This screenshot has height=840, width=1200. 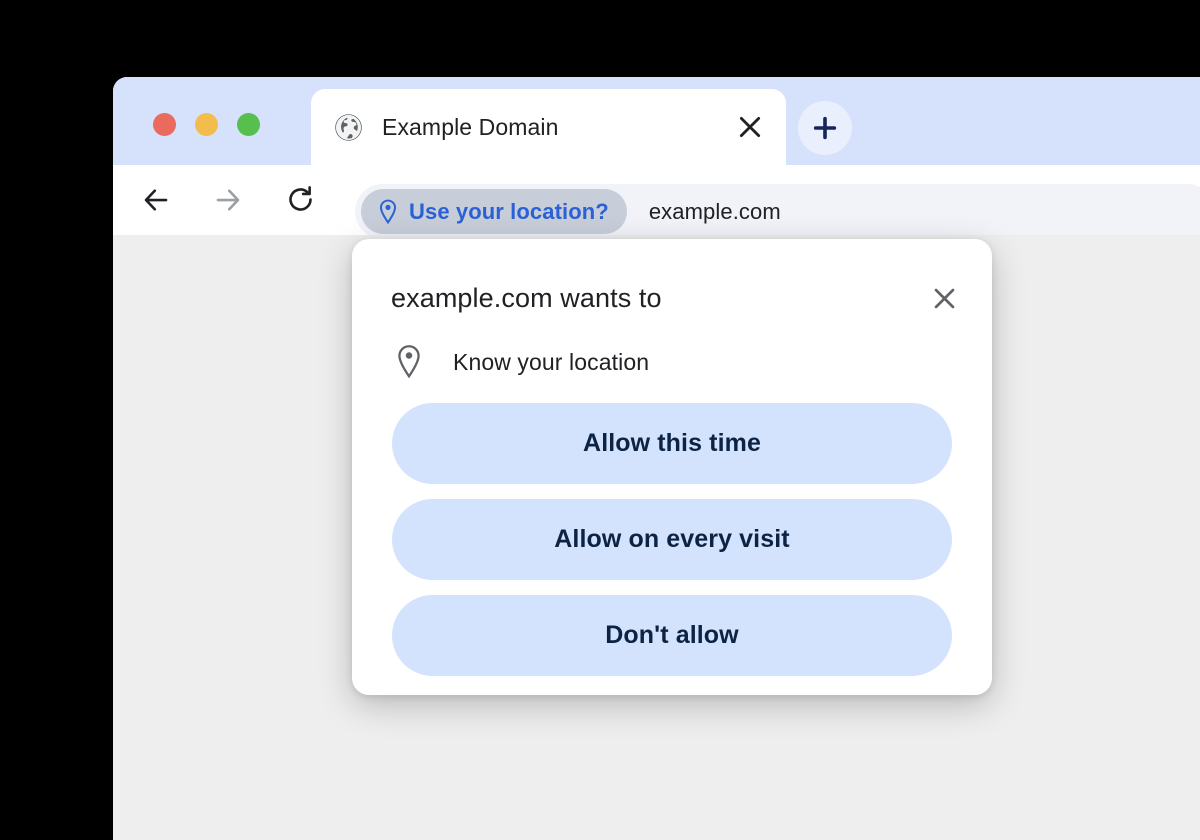 I want to click on address-bar-url: example.com, so click(x=714, y=211).